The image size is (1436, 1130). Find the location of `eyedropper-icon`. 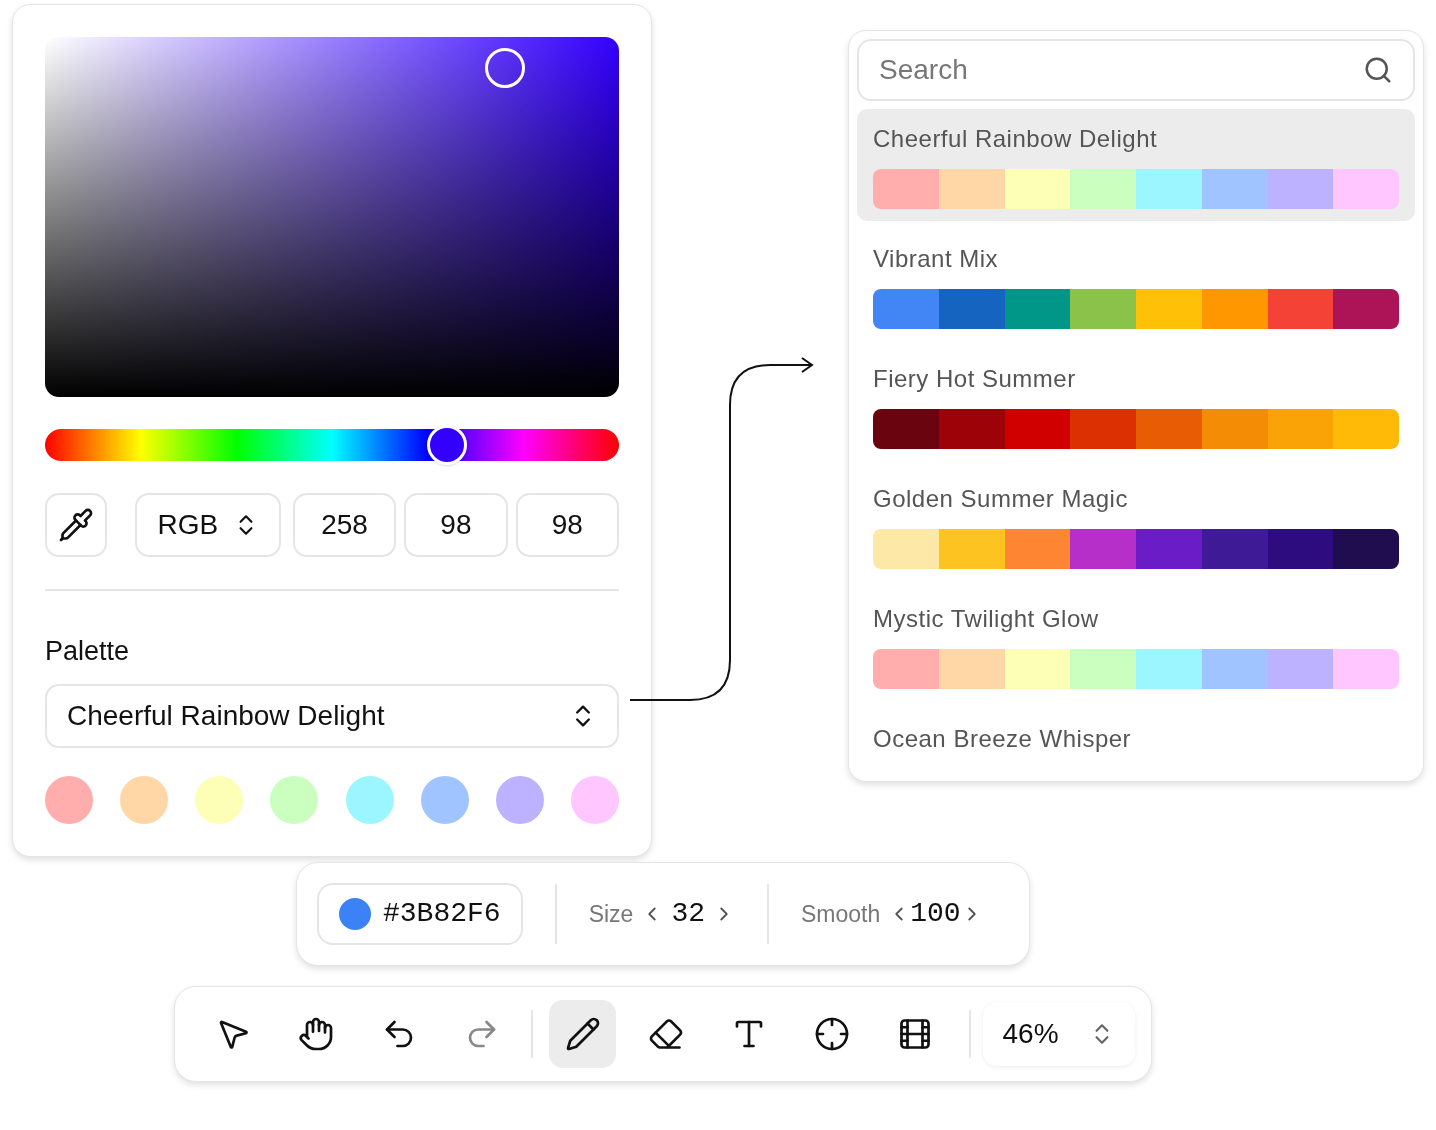

eyedropper-icon is located at coordinates (76, 525).